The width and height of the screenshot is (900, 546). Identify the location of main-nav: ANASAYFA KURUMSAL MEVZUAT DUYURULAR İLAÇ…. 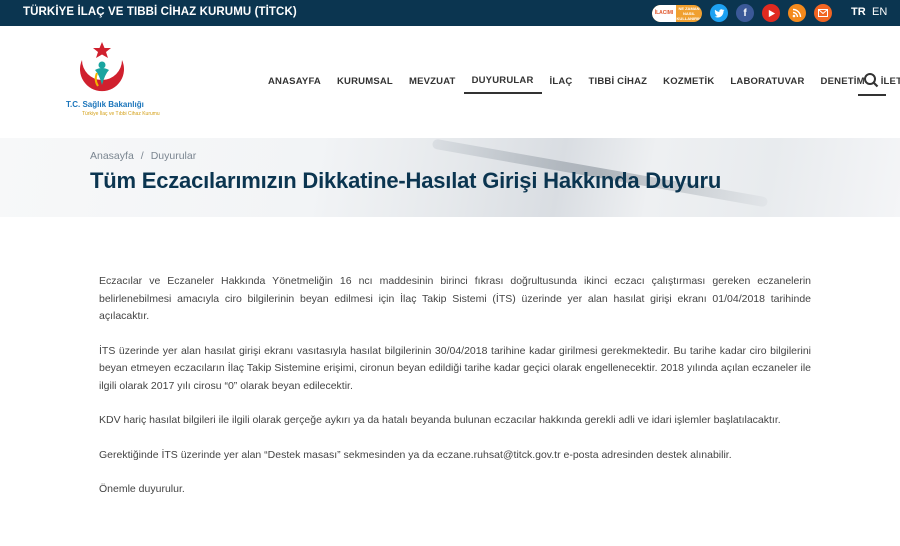
(580, 82).